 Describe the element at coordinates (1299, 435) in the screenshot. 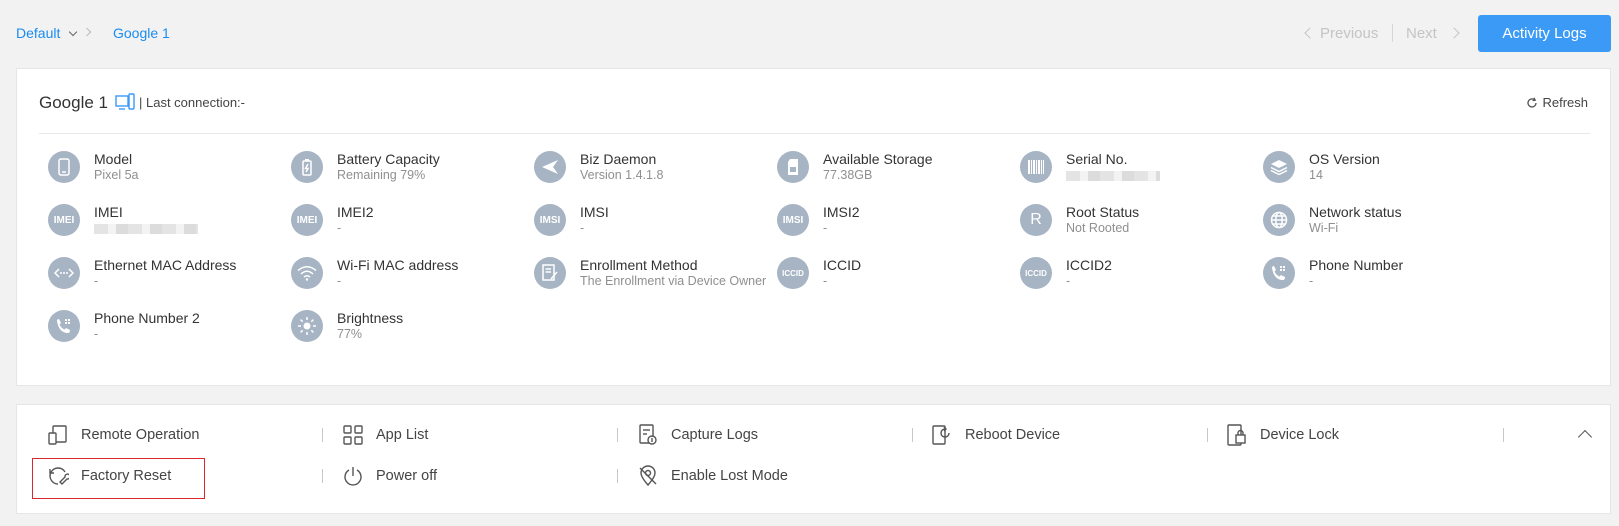

I see `action-label: Device Lock` at that location.